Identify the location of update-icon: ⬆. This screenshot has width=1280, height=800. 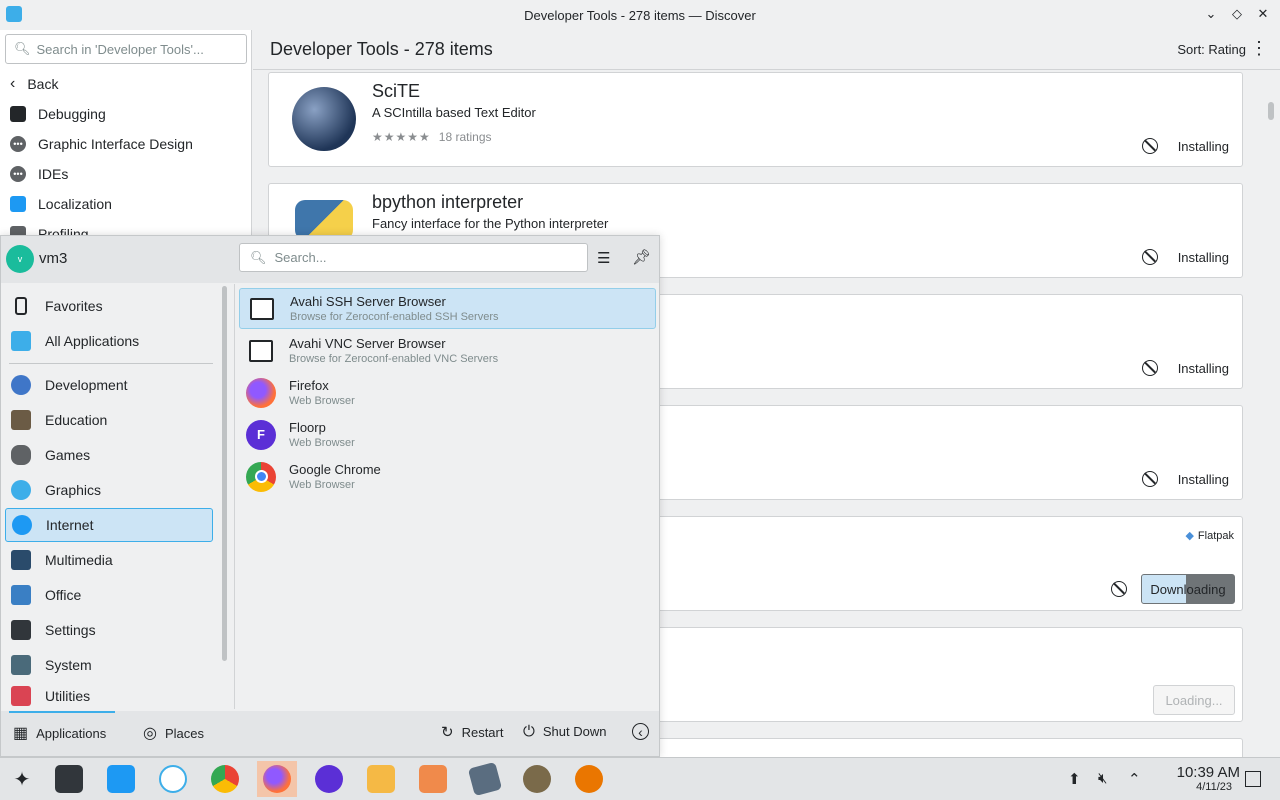
(1074, 779).